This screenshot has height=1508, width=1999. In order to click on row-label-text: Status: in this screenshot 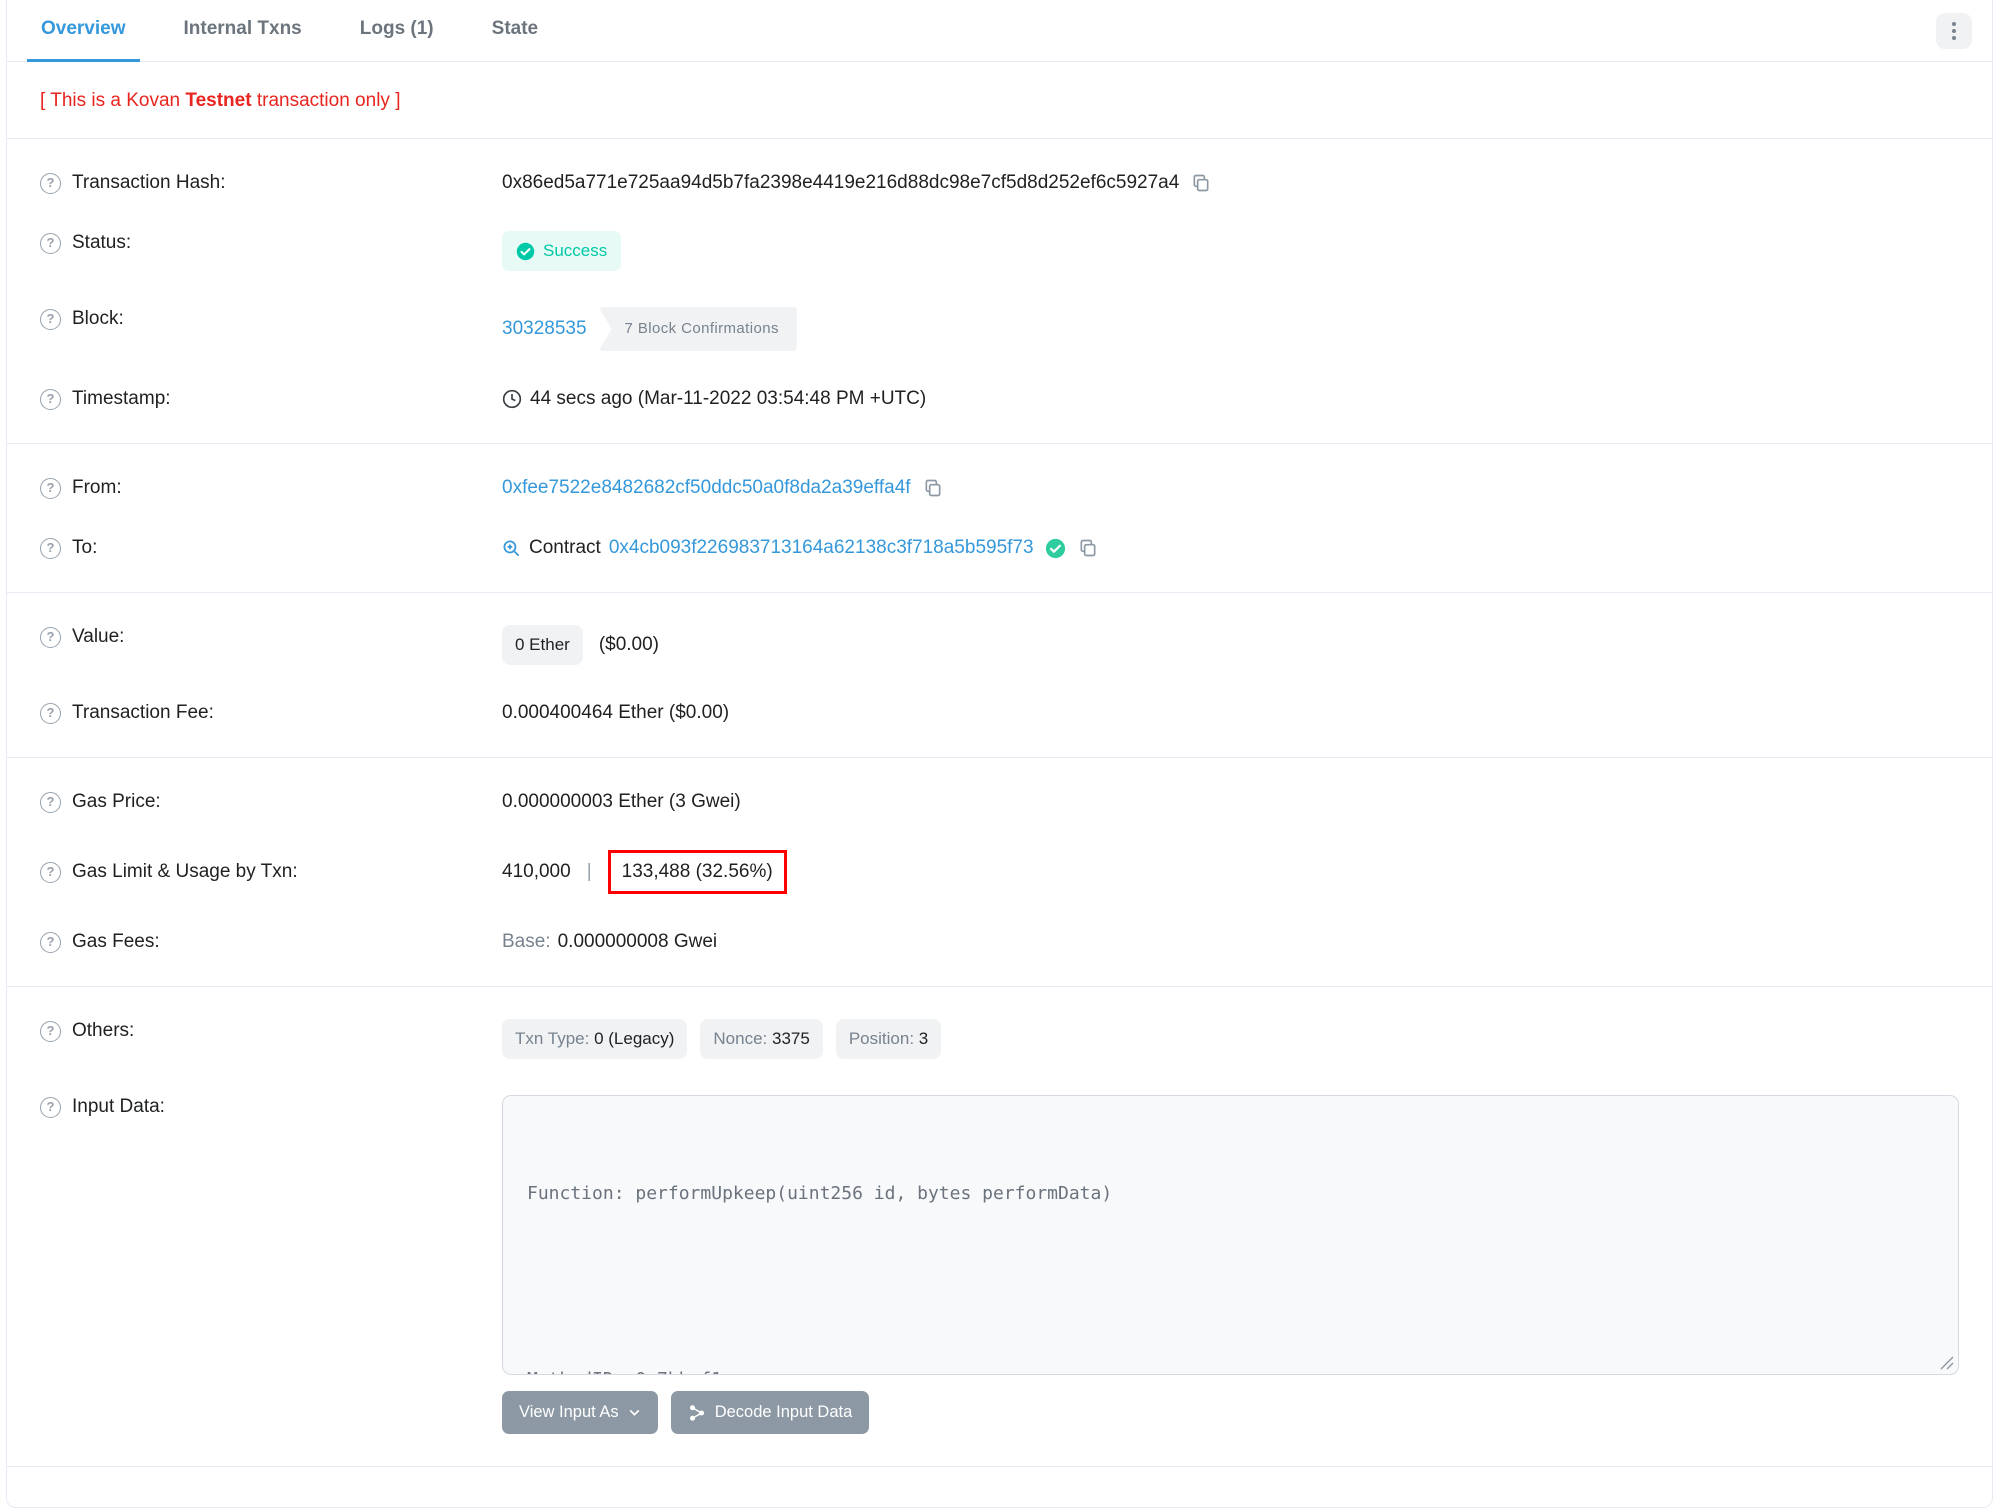, I will do `click(102, 242)`.